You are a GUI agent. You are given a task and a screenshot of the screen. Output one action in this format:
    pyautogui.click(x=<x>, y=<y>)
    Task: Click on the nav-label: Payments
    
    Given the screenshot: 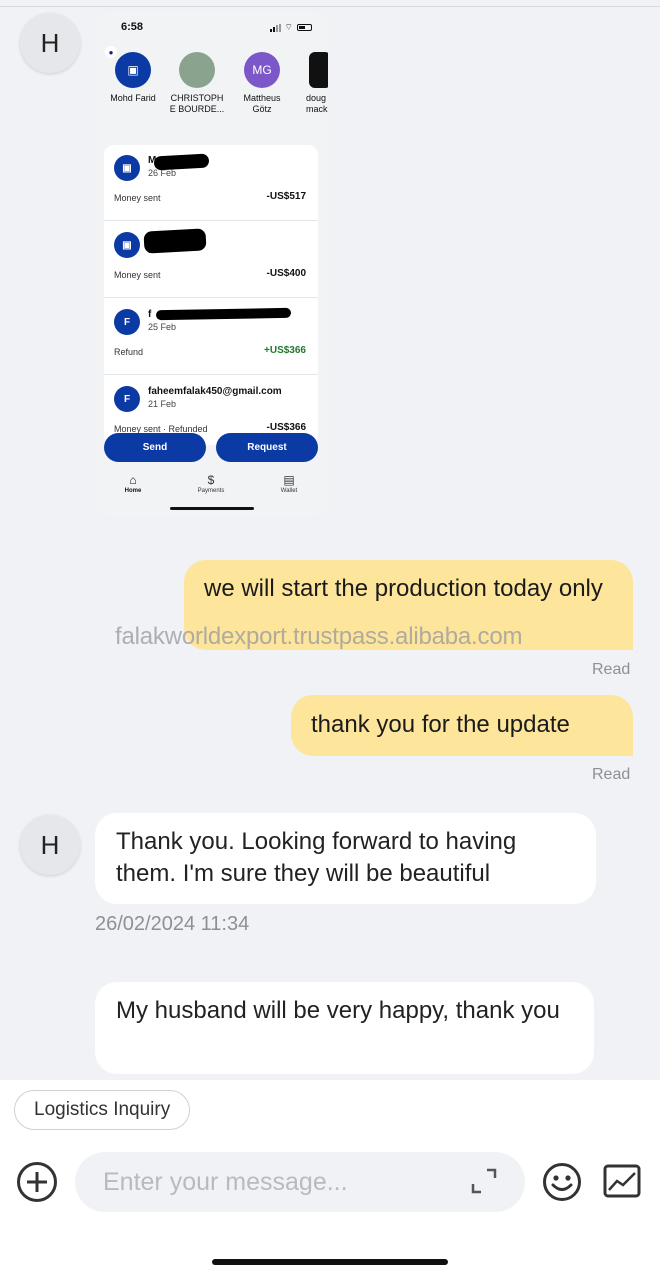 What is the action you would take?
    pyautogui.click(x=211, y=491)
    